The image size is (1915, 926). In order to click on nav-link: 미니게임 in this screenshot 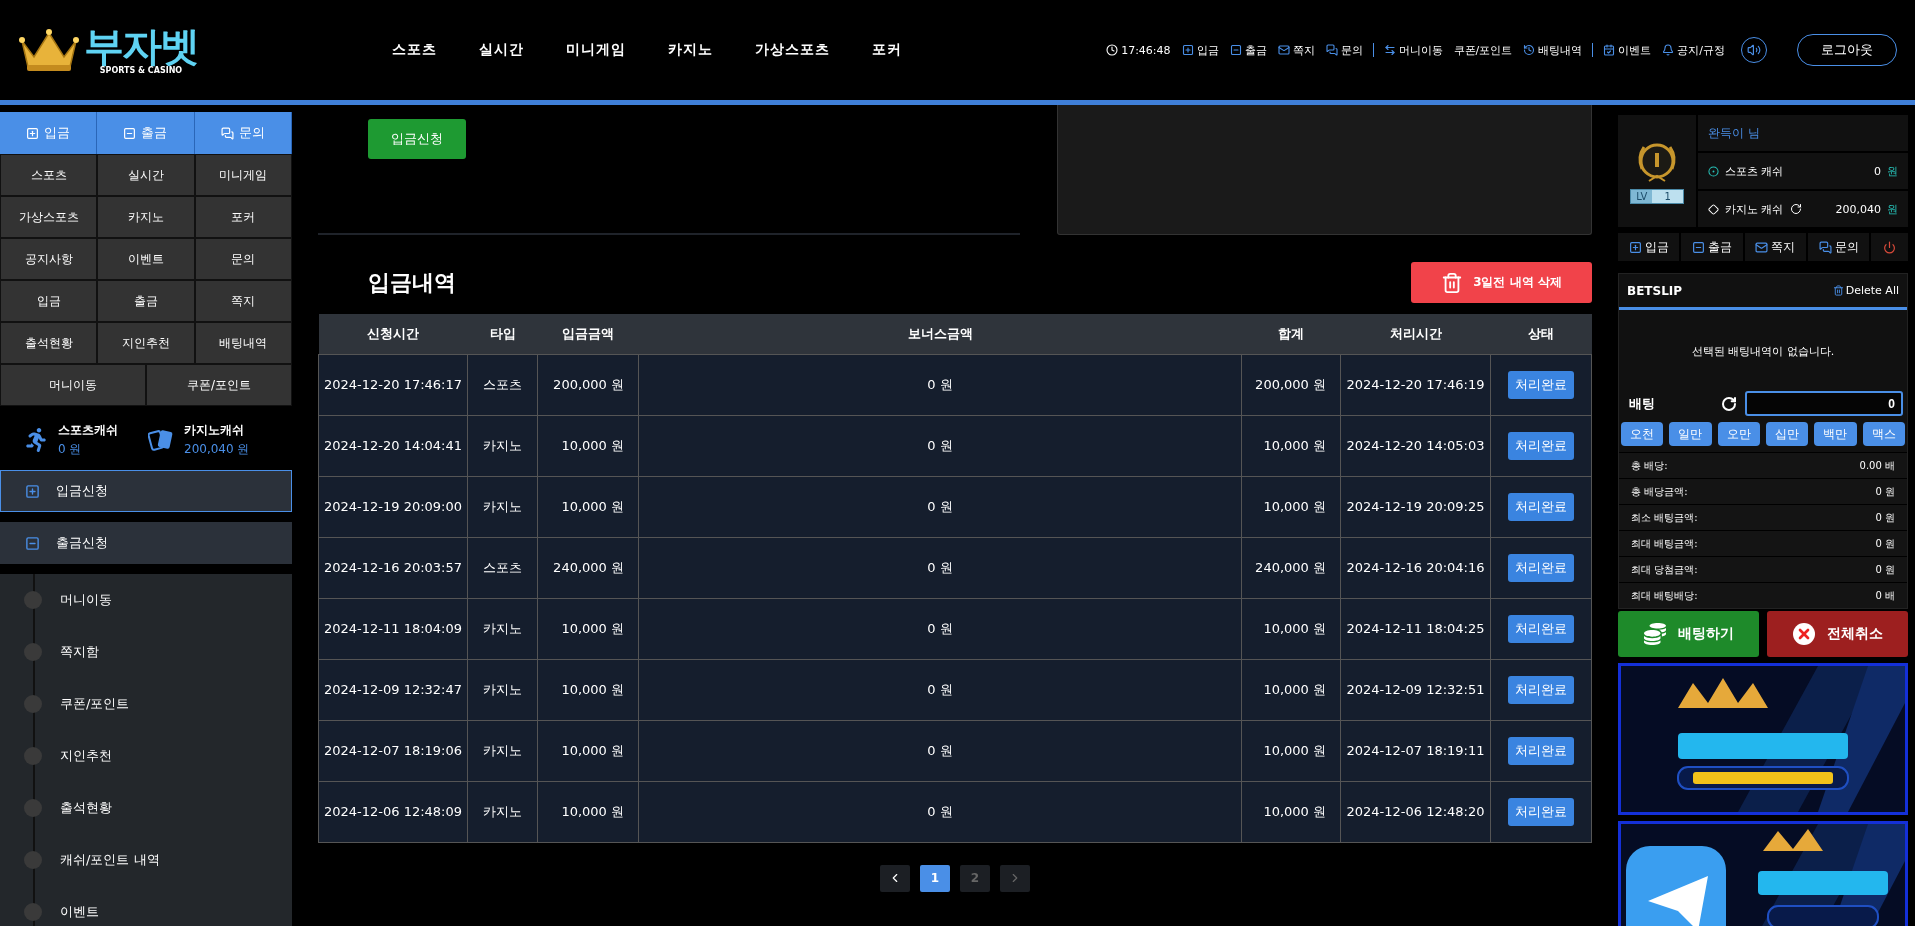, I will do `click(596, 50)`.